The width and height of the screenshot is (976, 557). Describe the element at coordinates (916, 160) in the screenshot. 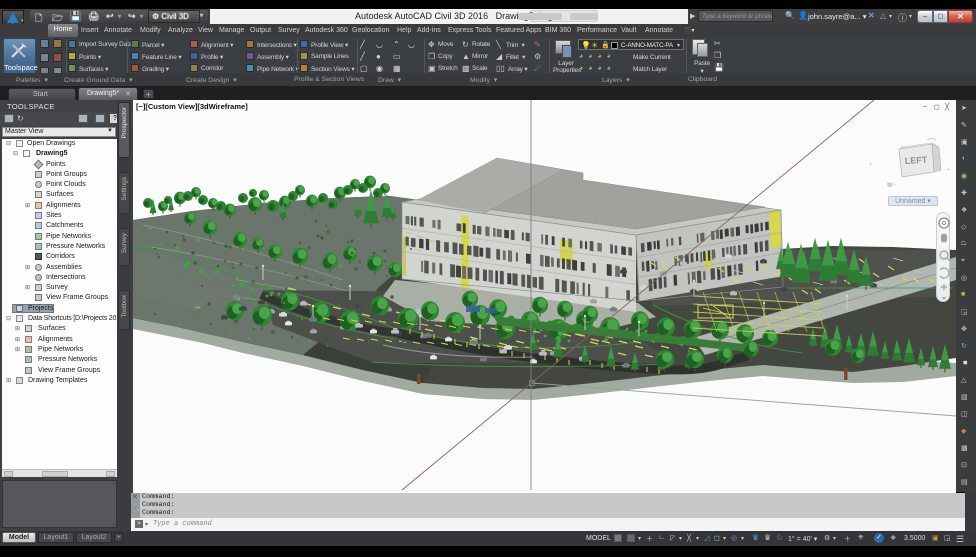

I see `svg-text: LEFT` at that location.